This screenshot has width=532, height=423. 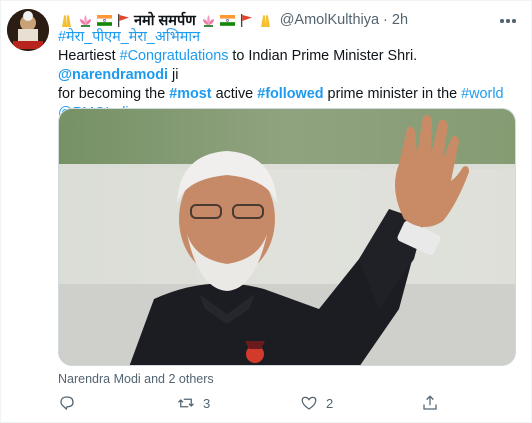 I want to click on avatar, so click(x=28, y=30).